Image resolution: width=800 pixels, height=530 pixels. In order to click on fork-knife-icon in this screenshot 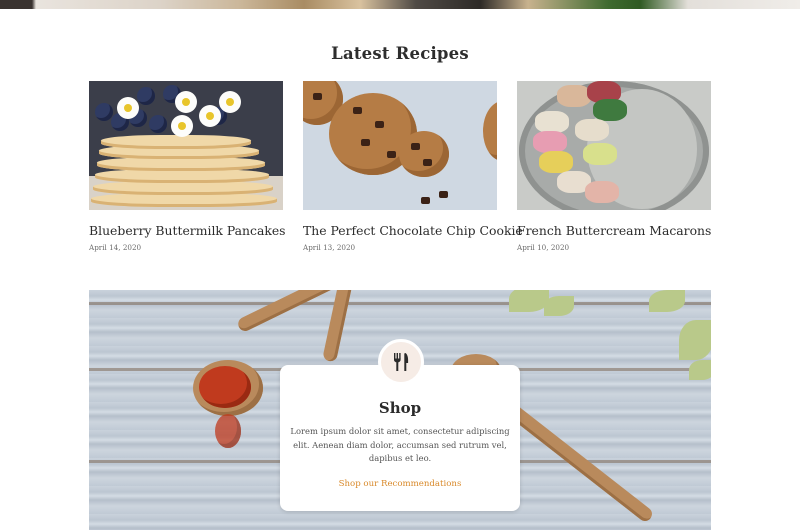, I will do `click(401, 362)`.